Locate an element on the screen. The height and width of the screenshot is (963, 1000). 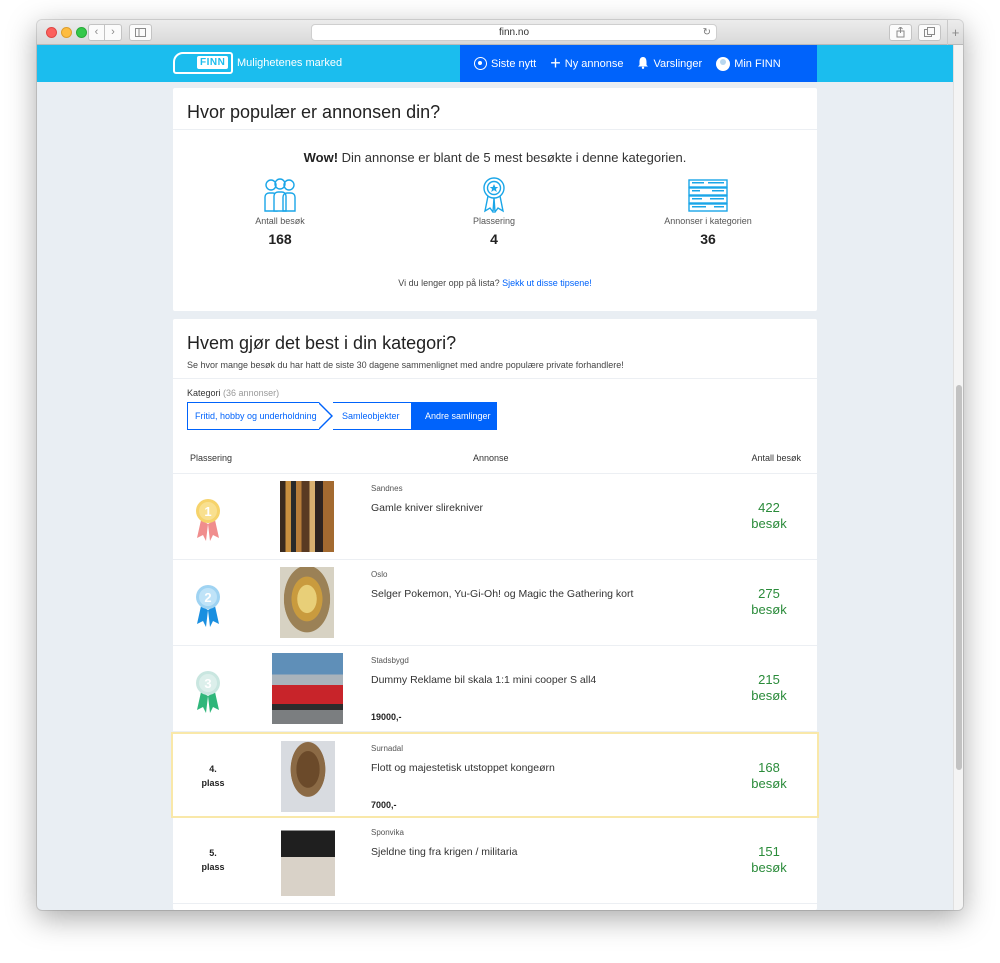
visit-count: 151 besøk is located at coordinates (769, 860).